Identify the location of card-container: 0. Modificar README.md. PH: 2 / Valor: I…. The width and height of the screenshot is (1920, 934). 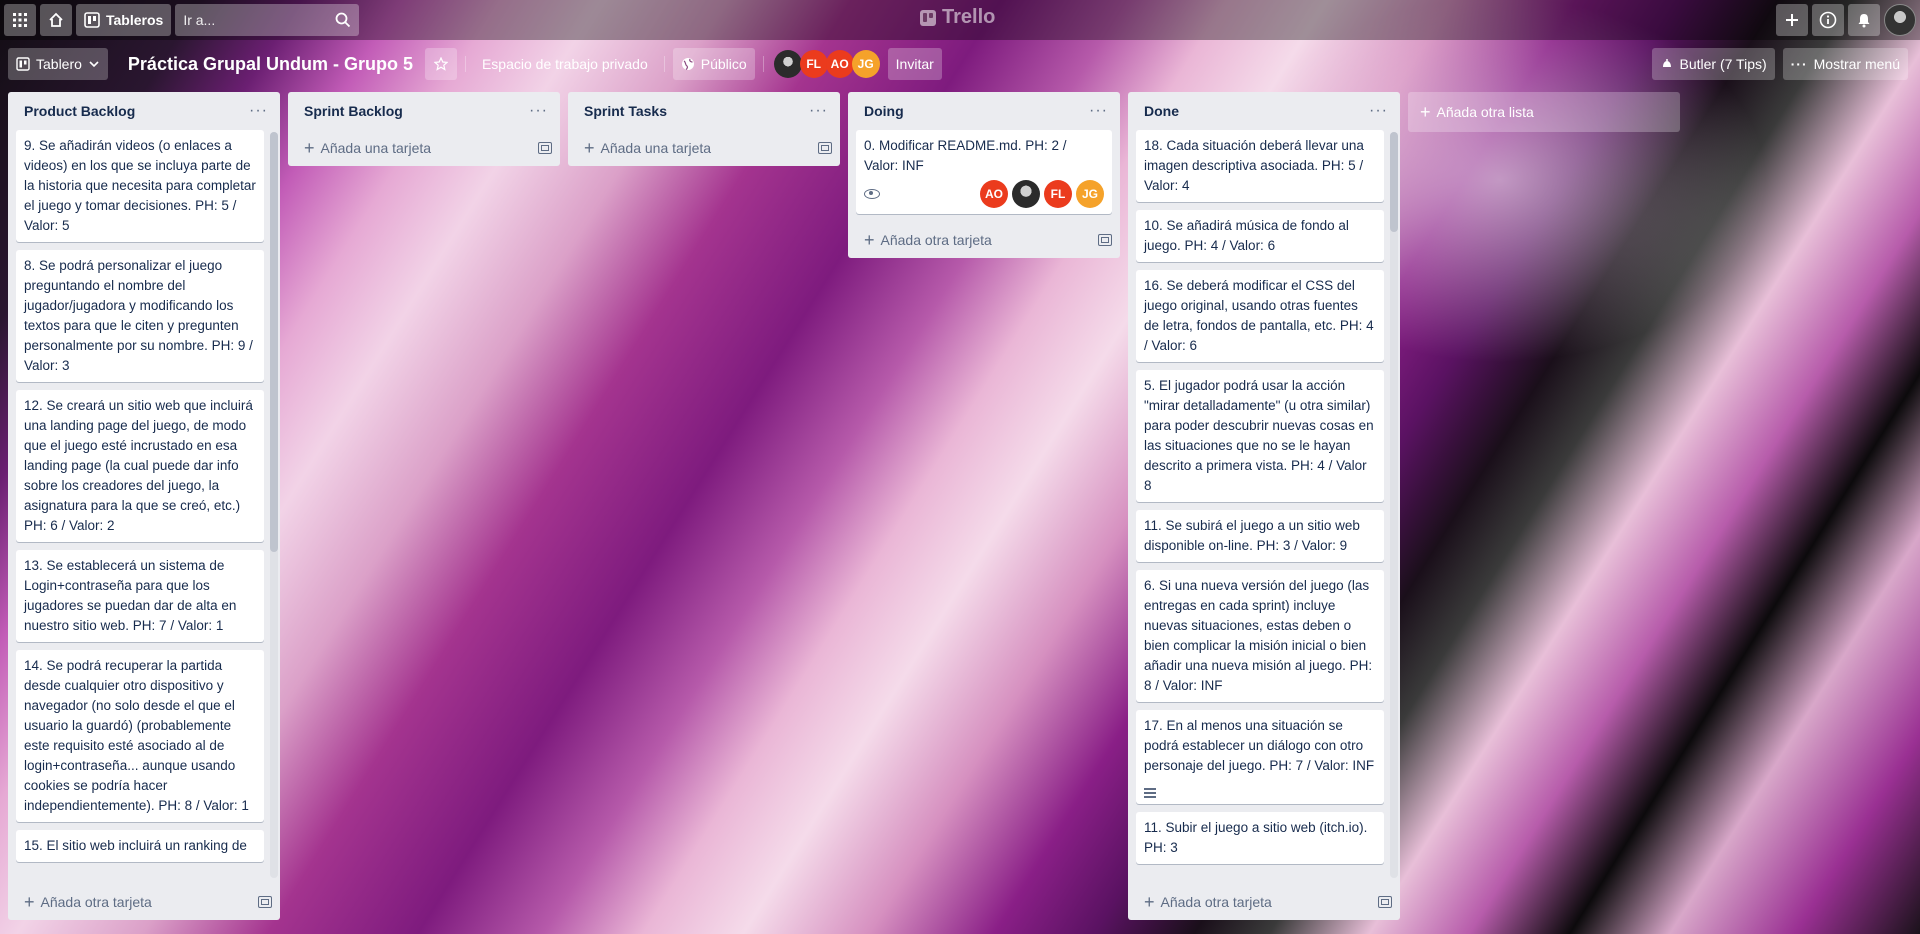
(984, 176).